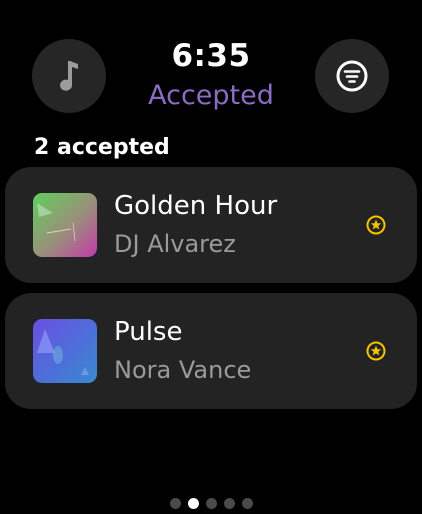 The height and width of the screenshot is (514, 422). Describe the element at coordinates (183, 370) in the screenshot. I see `track-artist: Nora Vance` at that location.